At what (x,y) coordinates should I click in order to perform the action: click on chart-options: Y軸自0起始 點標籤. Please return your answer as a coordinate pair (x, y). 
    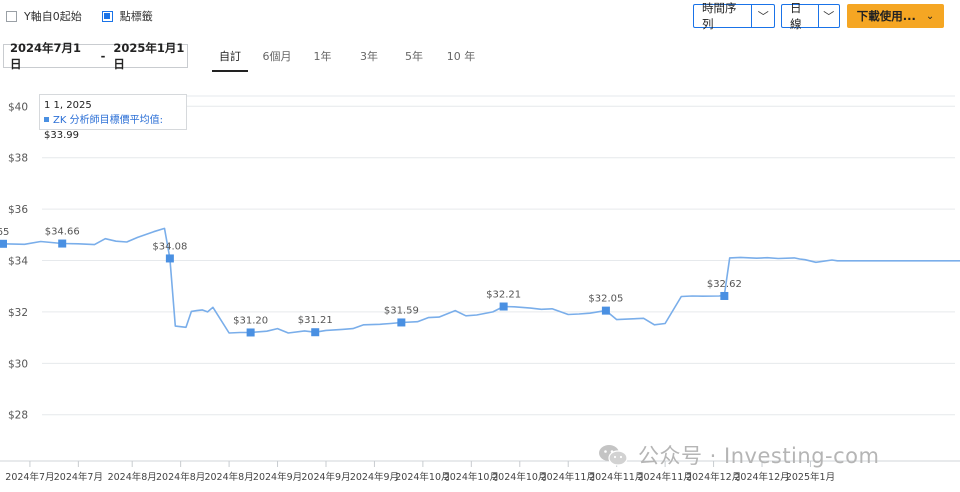
    Looking at the image, I should click on (89, 16).